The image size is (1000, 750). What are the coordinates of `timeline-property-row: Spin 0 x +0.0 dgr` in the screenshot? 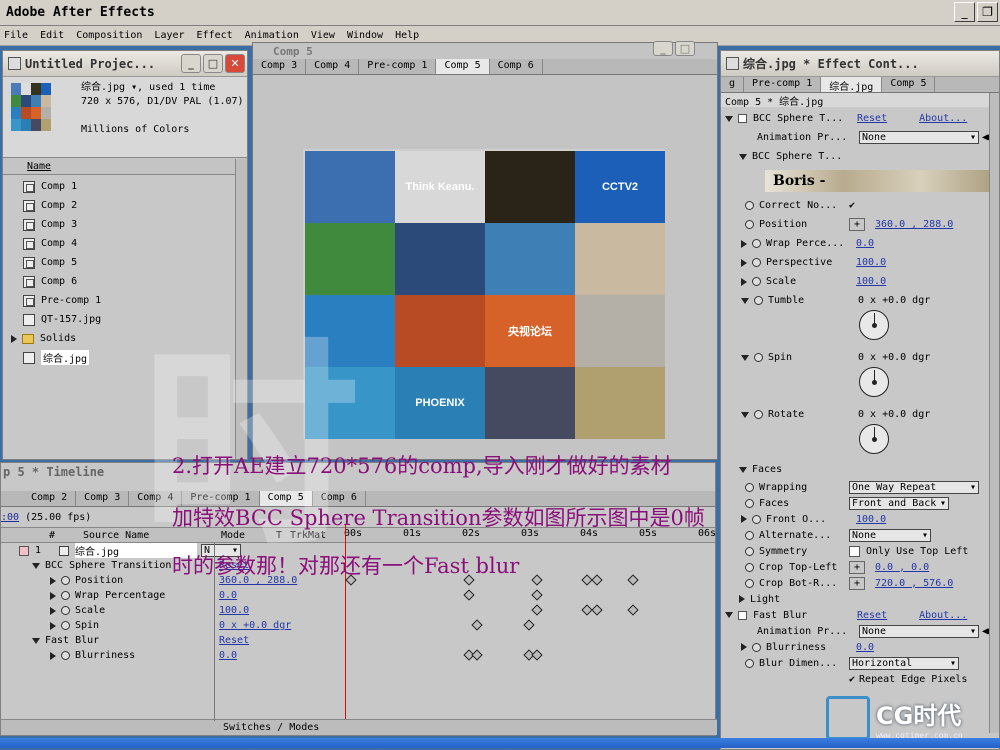 It's located at (358, 625).